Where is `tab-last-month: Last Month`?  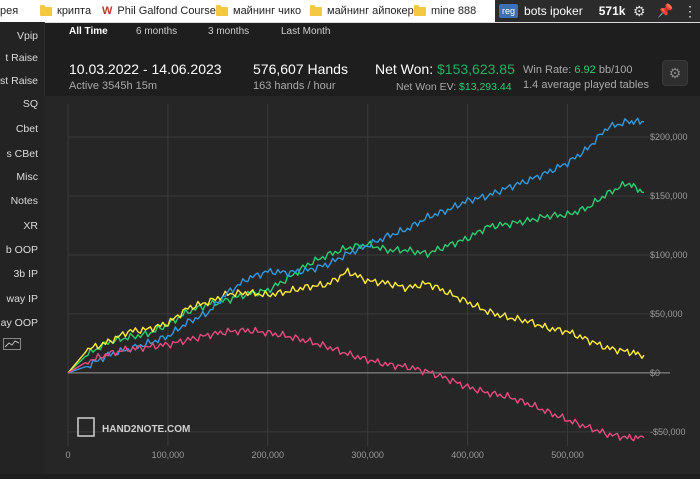
tab-last-month: Last Month is located at coordinates (305, 31).